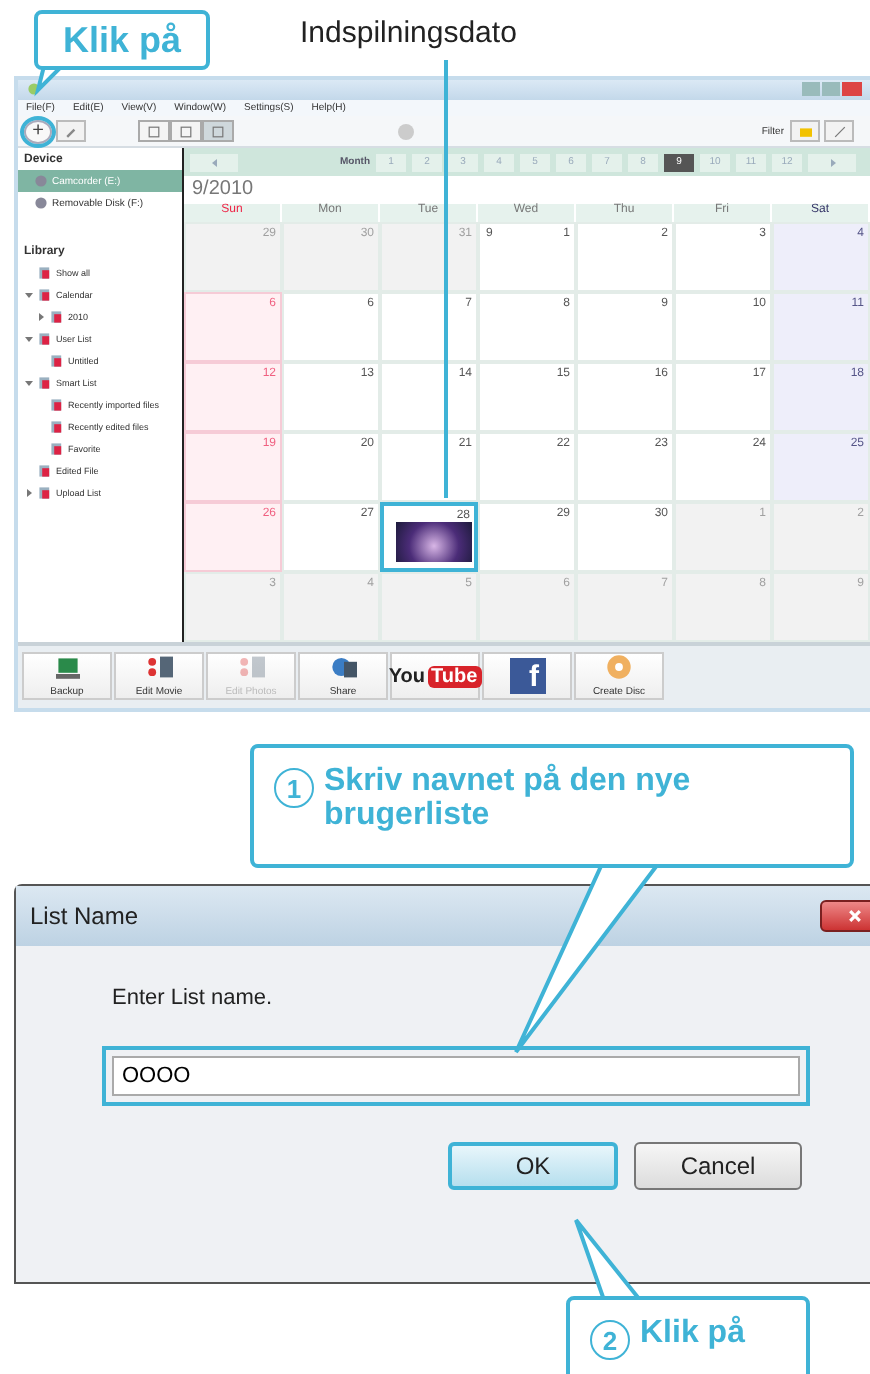 This screenshot has width=870, height=1374. I want to click on facebook-logo: f, so click(527, 676).